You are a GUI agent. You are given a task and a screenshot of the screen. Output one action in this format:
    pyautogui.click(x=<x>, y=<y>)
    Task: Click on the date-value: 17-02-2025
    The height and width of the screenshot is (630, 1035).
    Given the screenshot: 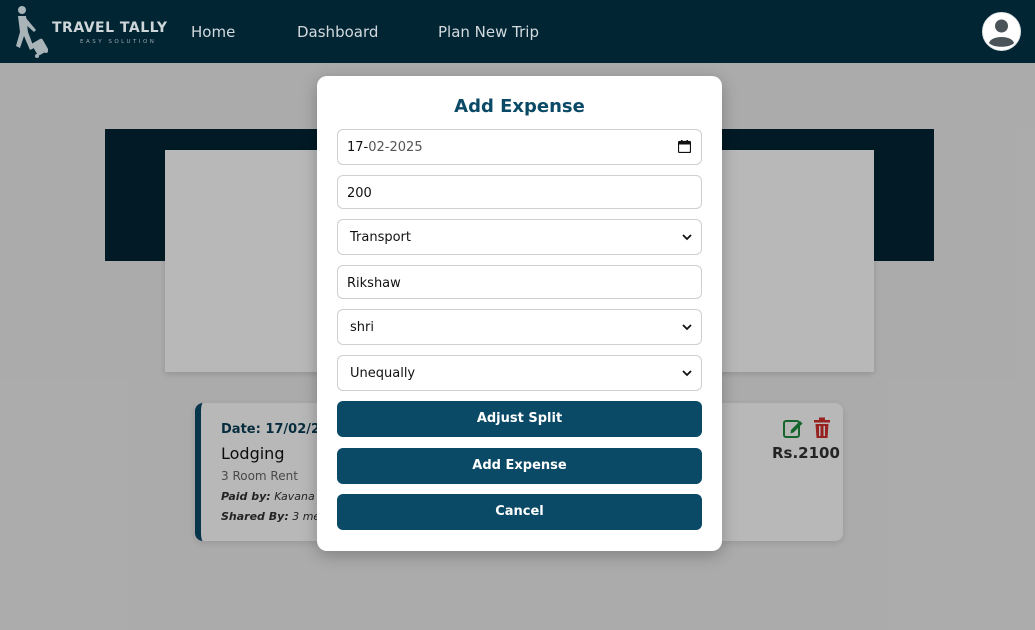 What is the action you would take?
    pyautogui.click(x=385, y=147)
    